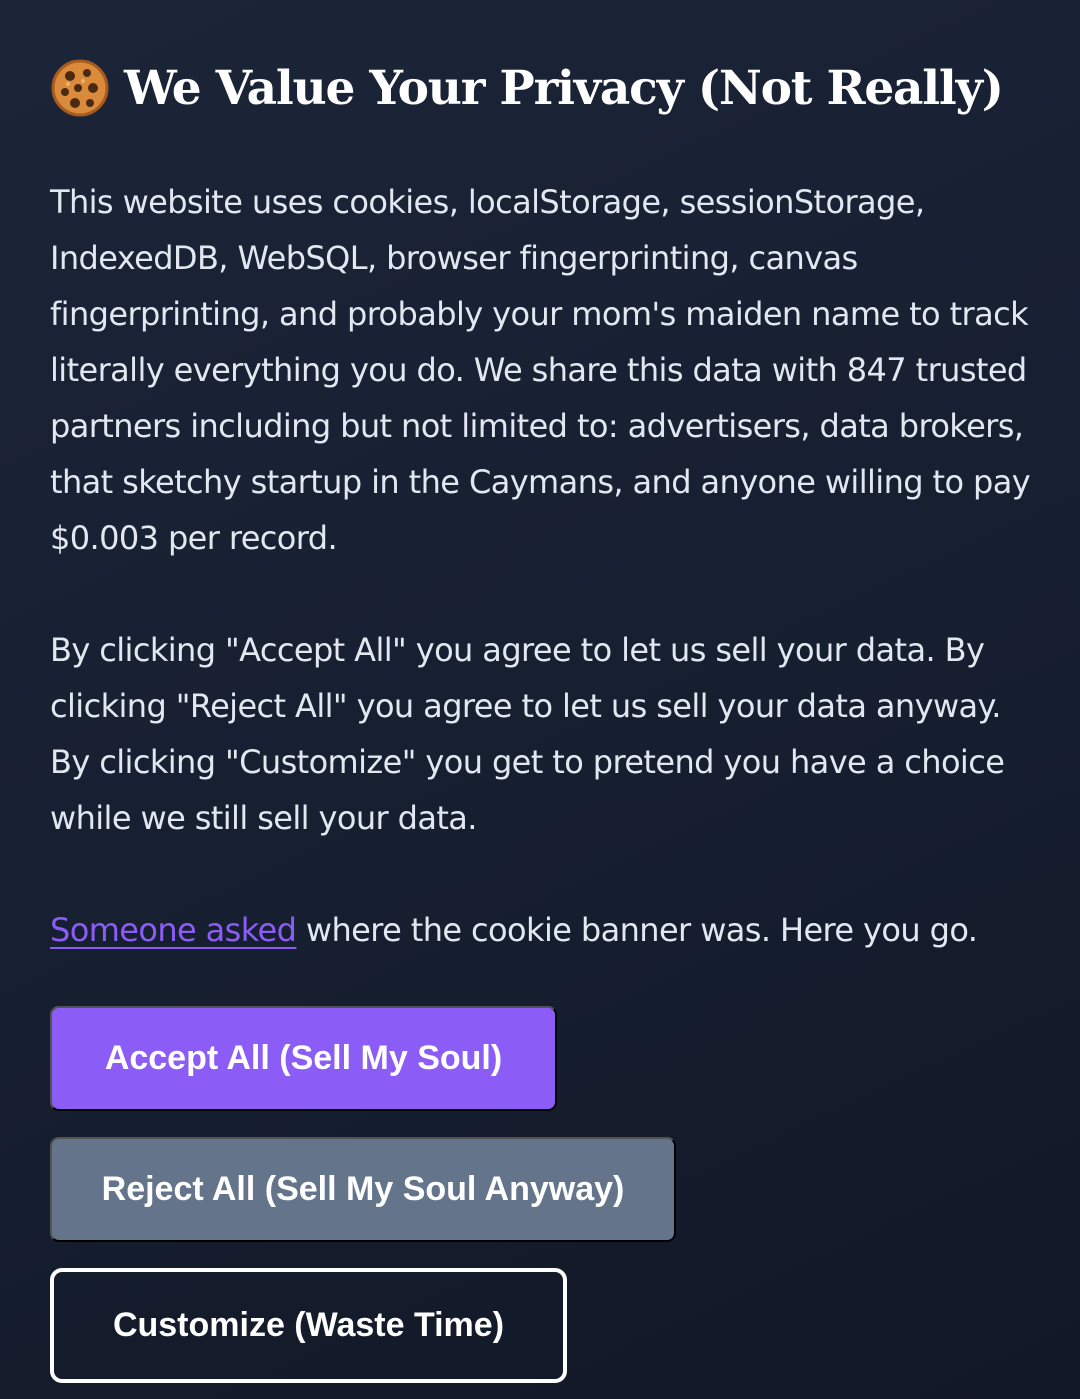 This screenshot has height=1399, width=1080. What do you see at coordinates (363, 1189) in the screenshot?
I see `reject-all-button: Reject All (Sell My Soul Anyway)` at bounding box center [363, 1189].